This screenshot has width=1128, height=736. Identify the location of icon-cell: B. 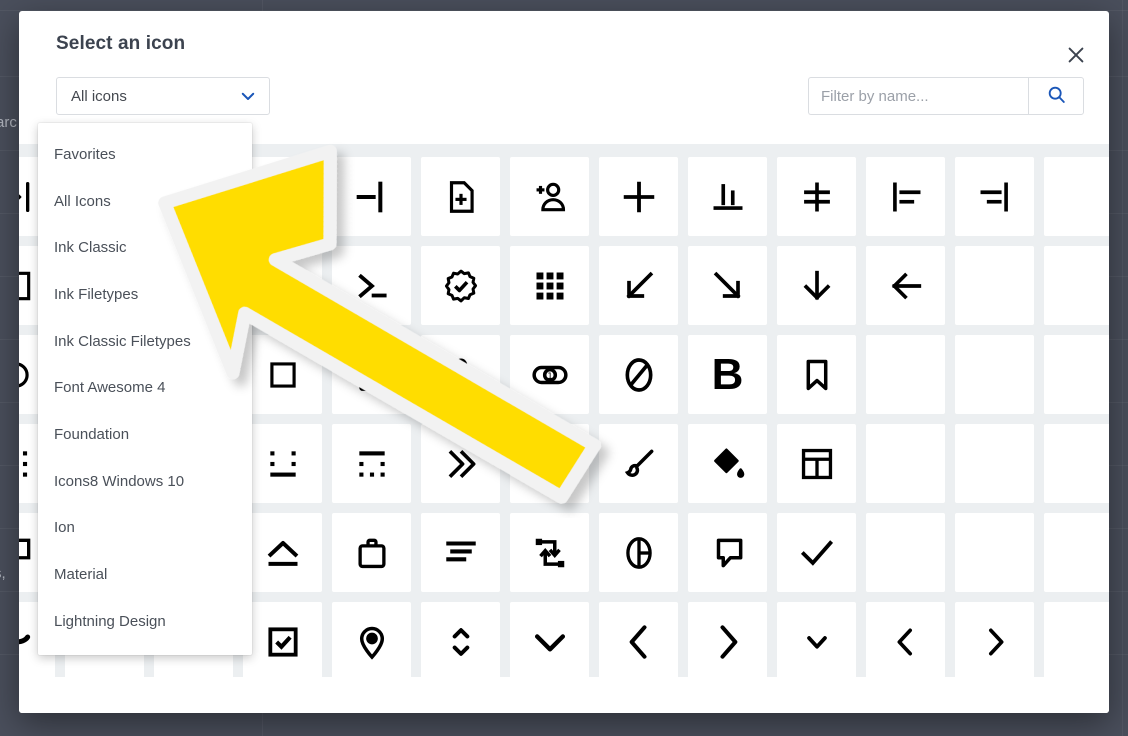
(727, 374).